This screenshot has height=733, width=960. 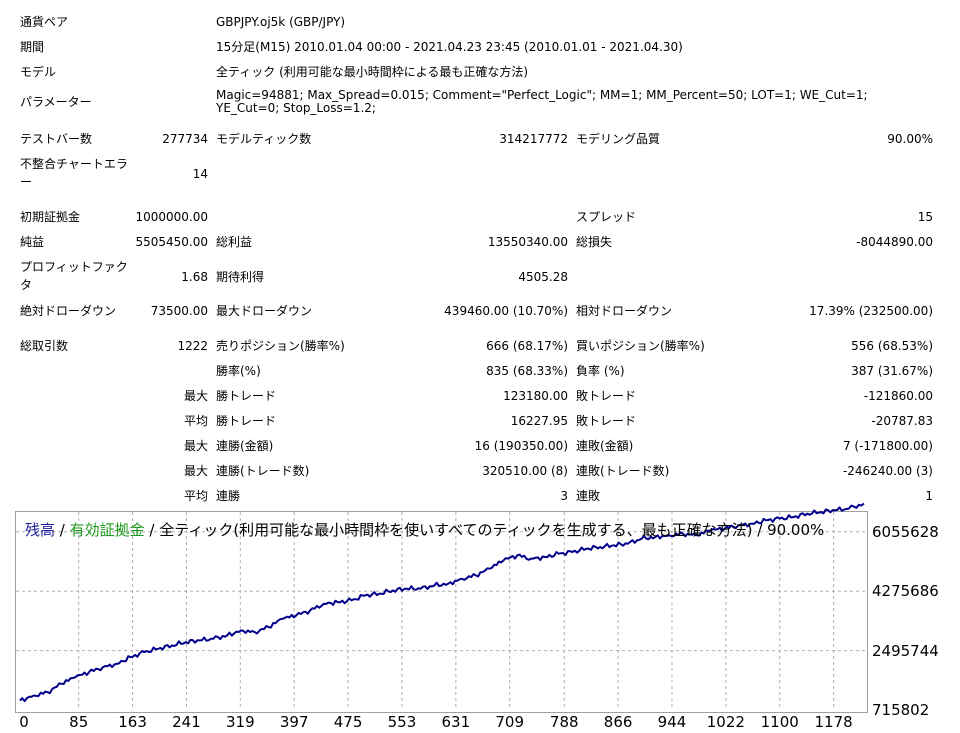 I want to click on x-tick-label: 631, so click(x=456, y=722).